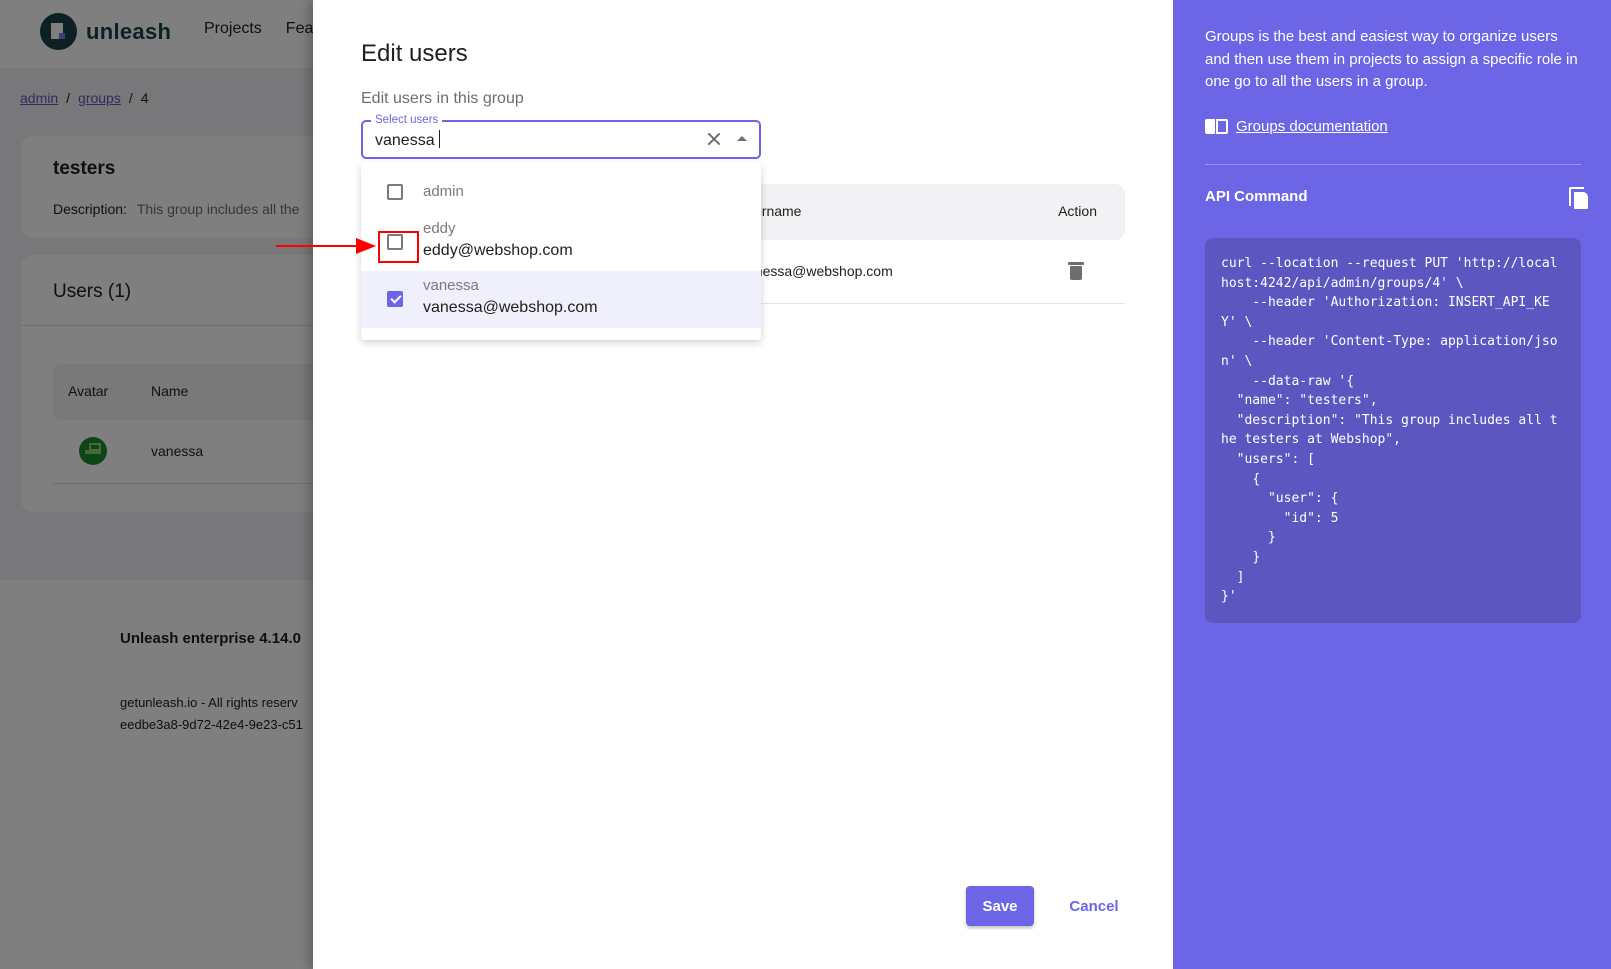  I want to click on groups-documentation-link: Groups documentation, so click(1296, 126).